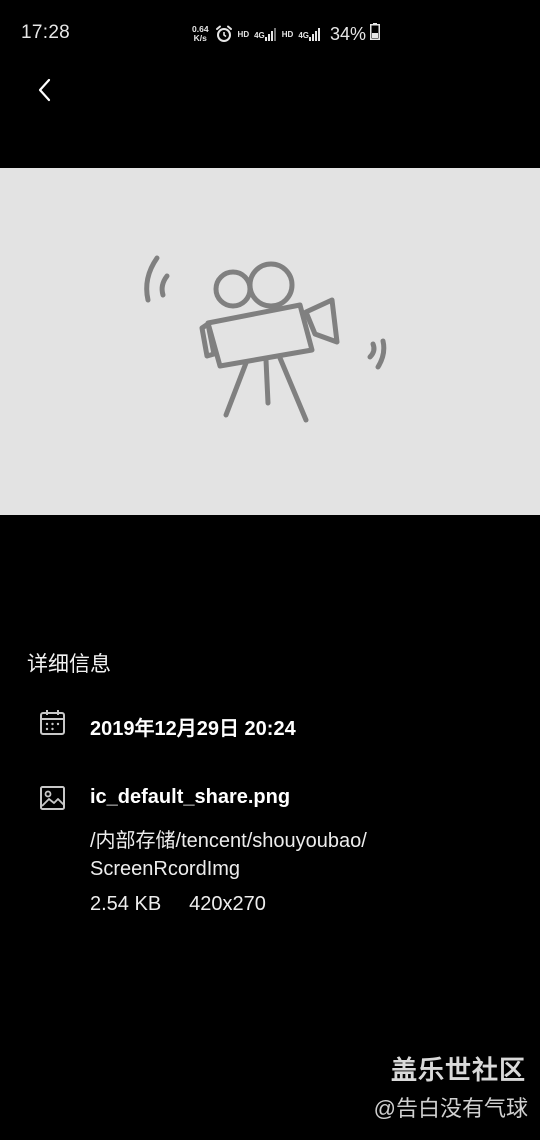 This screenshot has height=1140, width=540. I want to click on image-icon, so click(53, 798).